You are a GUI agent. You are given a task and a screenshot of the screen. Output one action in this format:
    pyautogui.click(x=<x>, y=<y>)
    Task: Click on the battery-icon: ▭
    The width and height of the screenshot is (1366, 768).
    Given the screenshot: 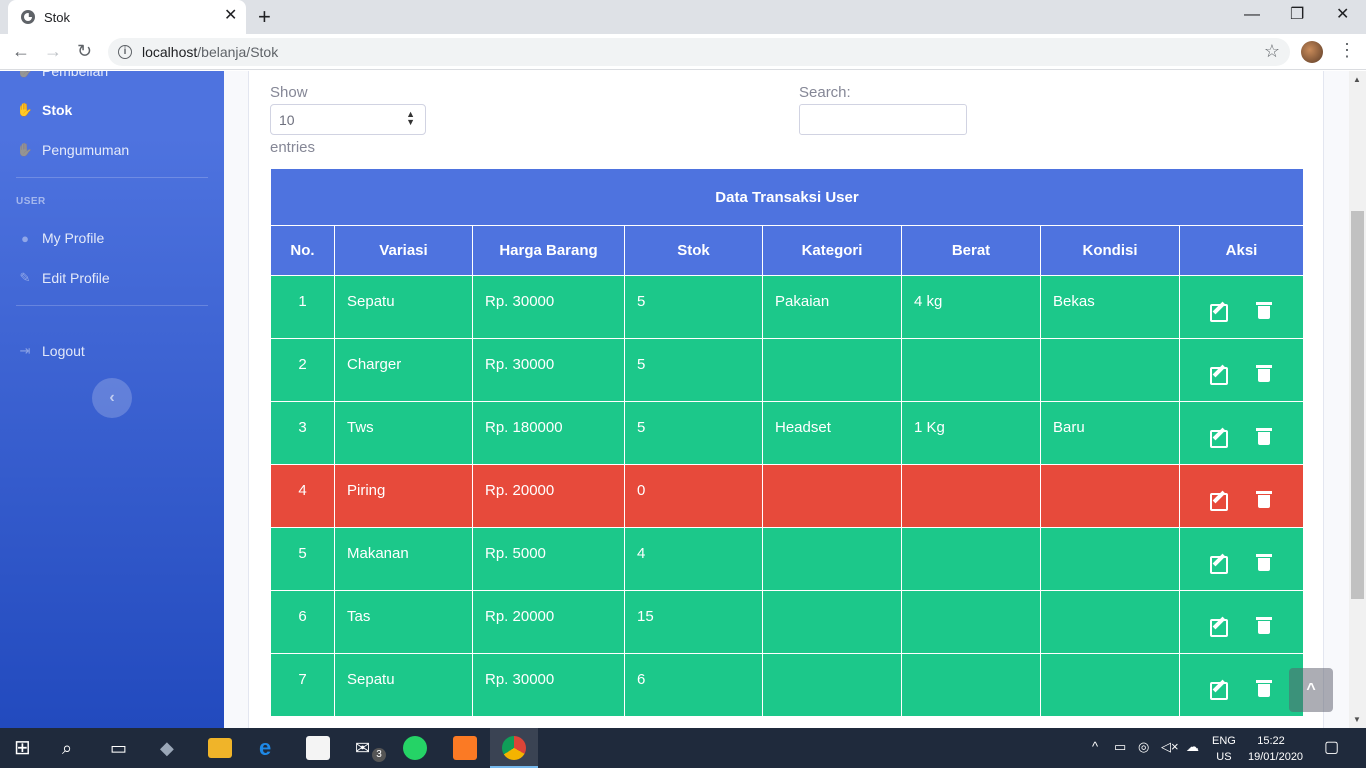 What is the action you would take?
    pyautogui.click(x=1120, y=747)
    